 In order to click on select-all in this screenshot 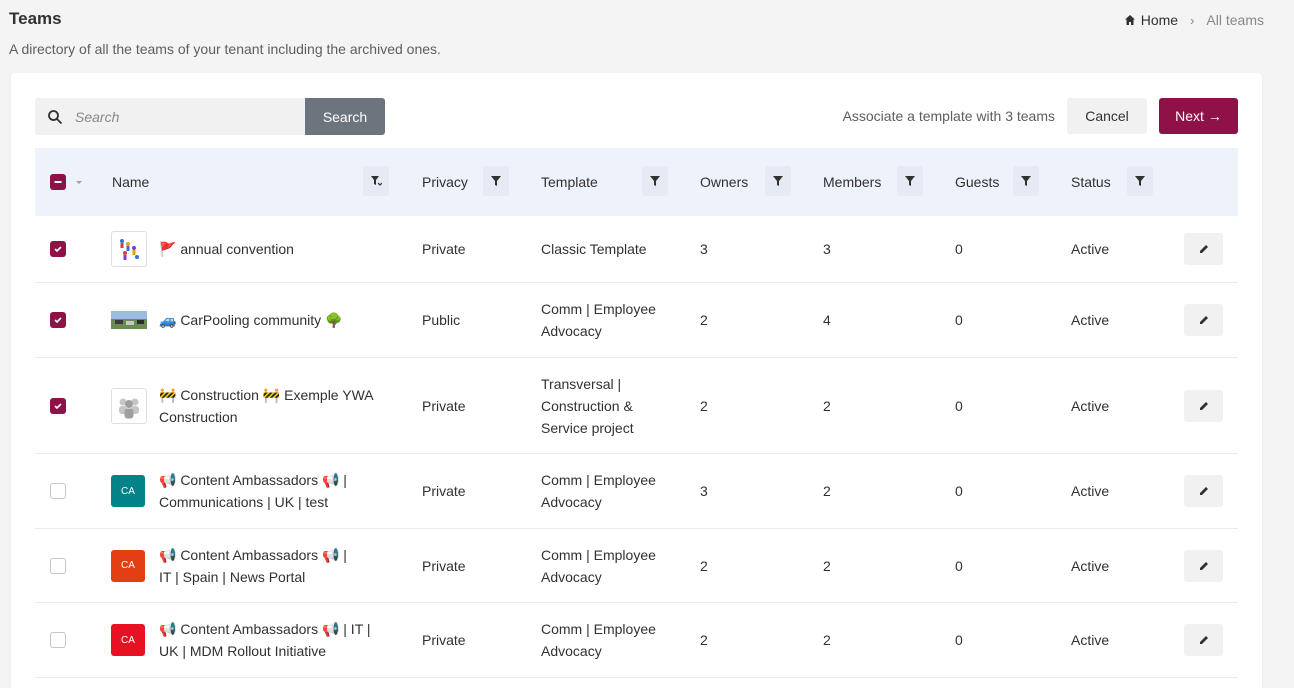, I will do `click(67, 182)`.